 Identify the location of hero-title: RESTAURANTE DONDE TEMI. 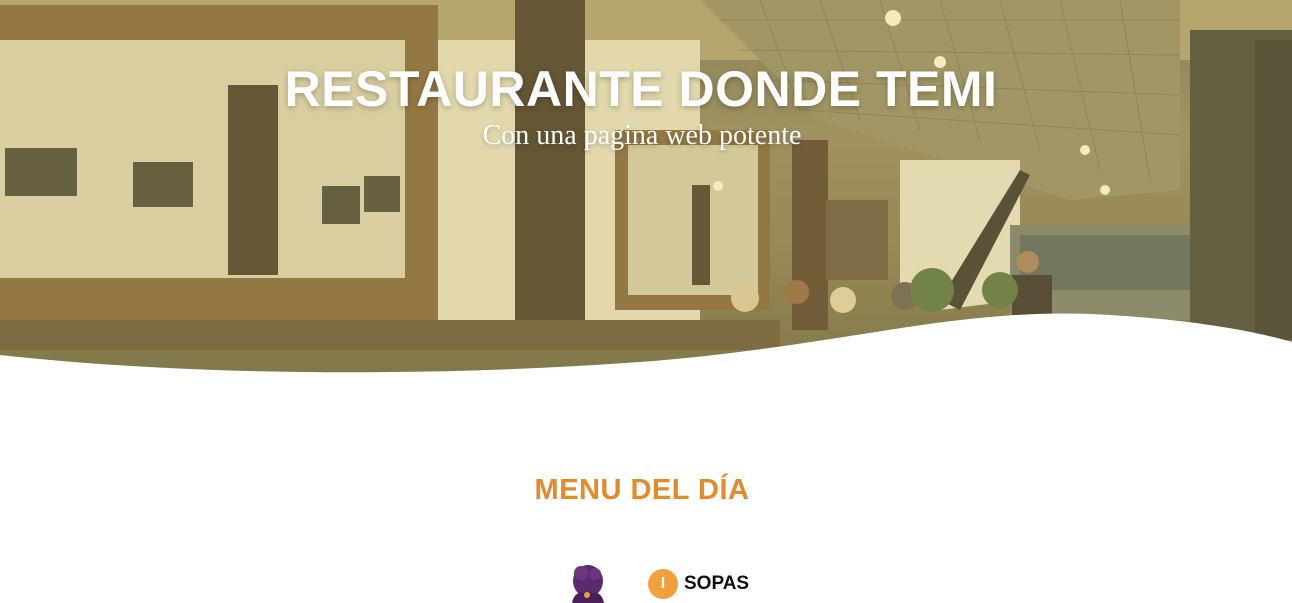
(641, 89).